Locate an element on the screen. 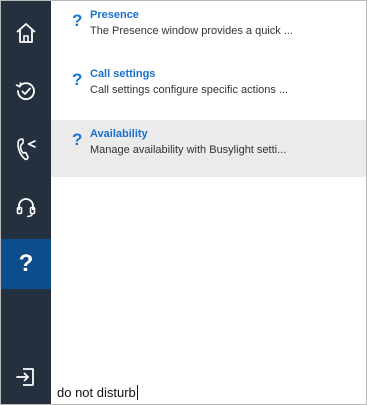 The height and width of the screenshot is (405, 367). search-input: do not disturb is located at coordinates (97, 392).